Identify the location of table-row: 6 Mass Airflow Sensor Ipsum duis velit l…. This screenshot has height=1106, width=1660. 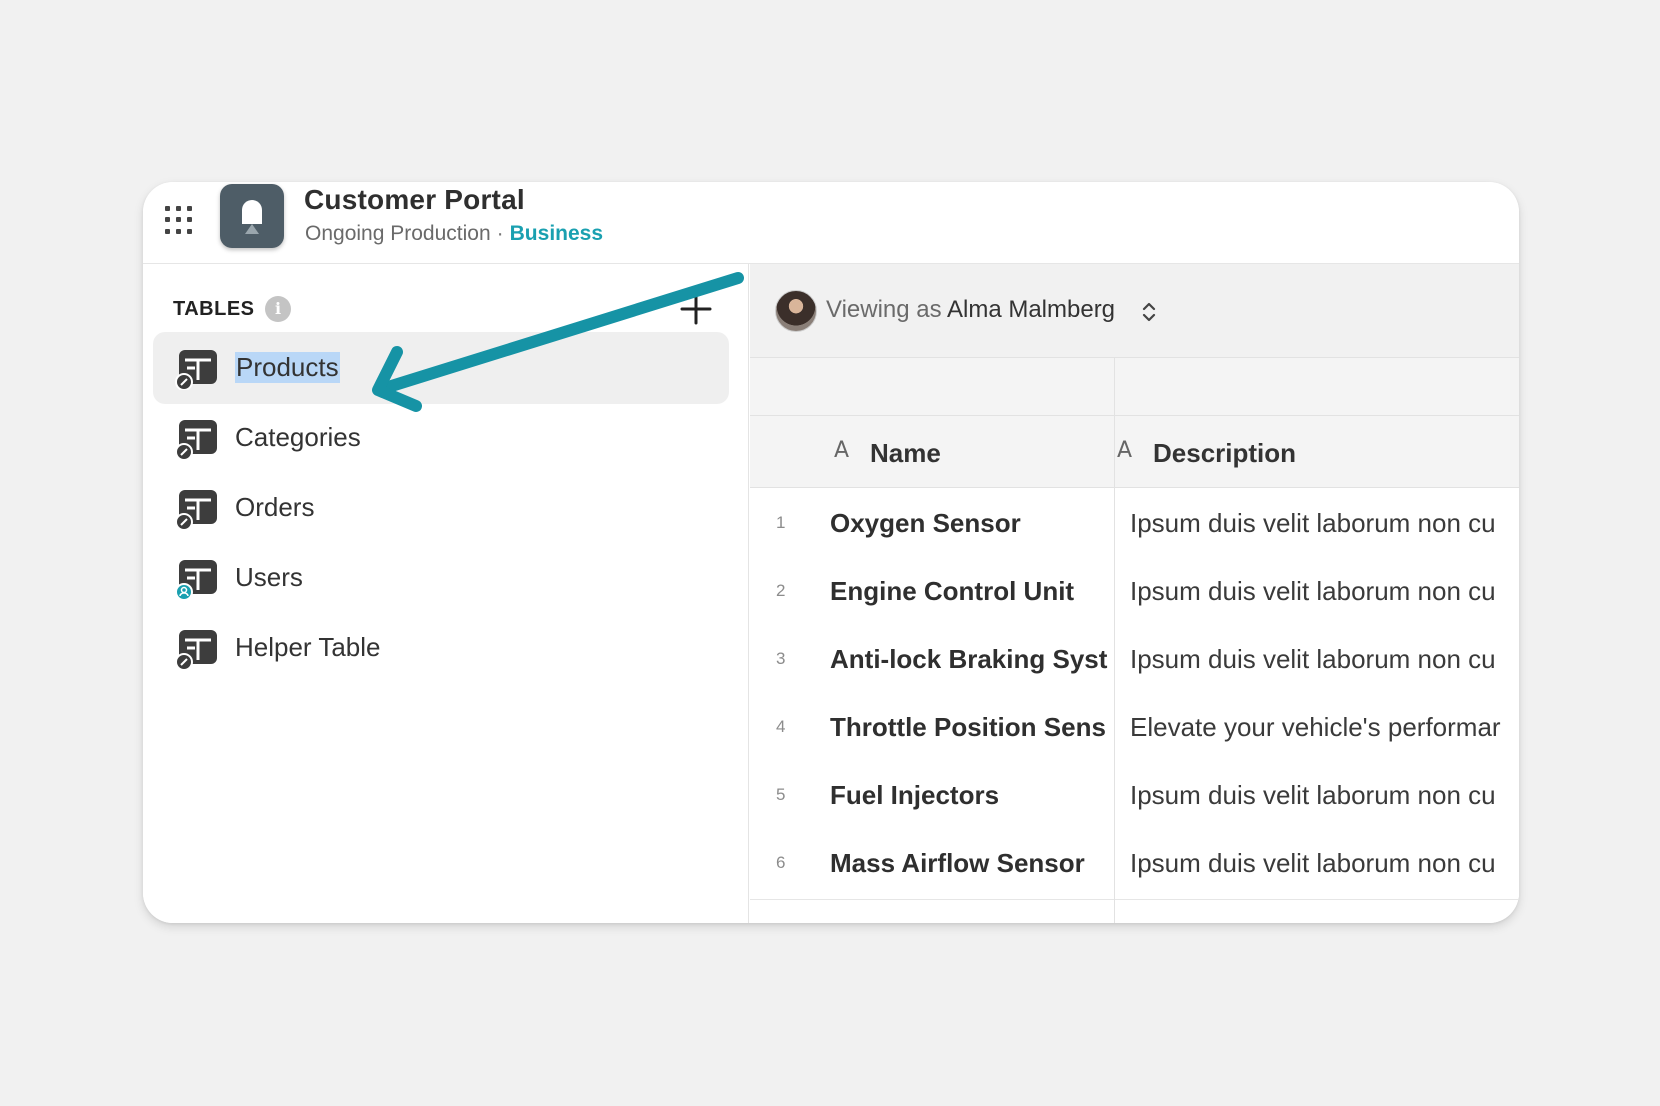
(1134, 864).